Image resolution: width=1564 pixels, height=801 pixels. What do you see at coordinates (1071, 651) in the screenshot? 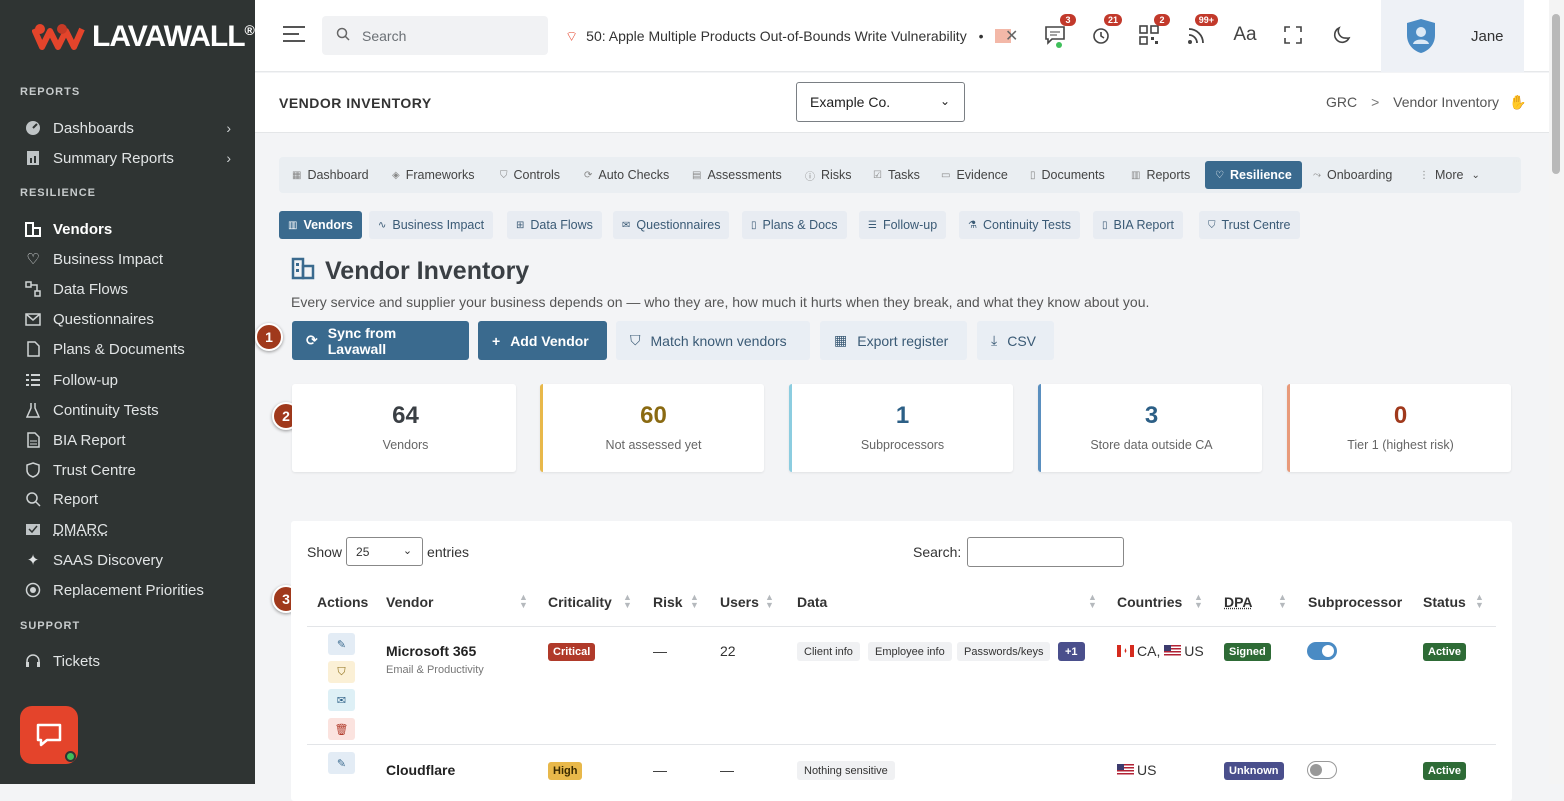
I see `more-data-badge: +1` at bounding box center [1071, 651].